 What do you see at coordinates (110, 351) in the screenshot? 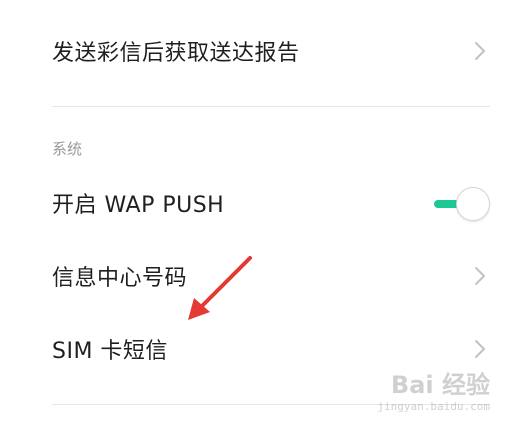
I see `settings-row-label: SIM 卡短信` at bounding box center [110, 351].